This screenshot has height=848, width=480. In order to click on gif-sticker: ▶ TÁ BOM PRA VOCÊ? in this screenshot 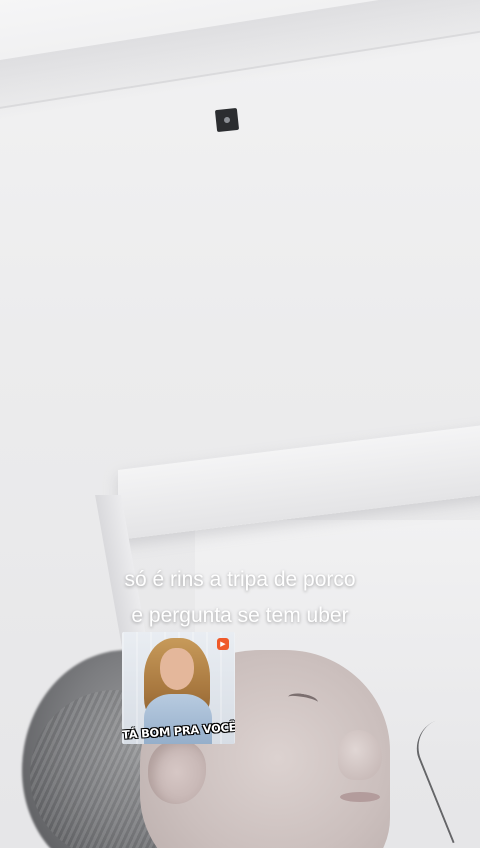, I will do `click(178, 688)`.